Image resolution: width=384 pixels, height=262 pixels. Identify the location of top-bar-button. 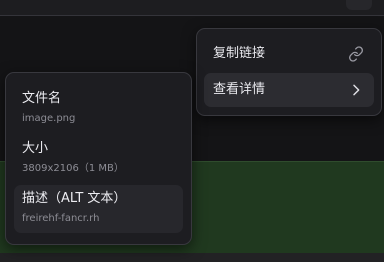
(359, 5).